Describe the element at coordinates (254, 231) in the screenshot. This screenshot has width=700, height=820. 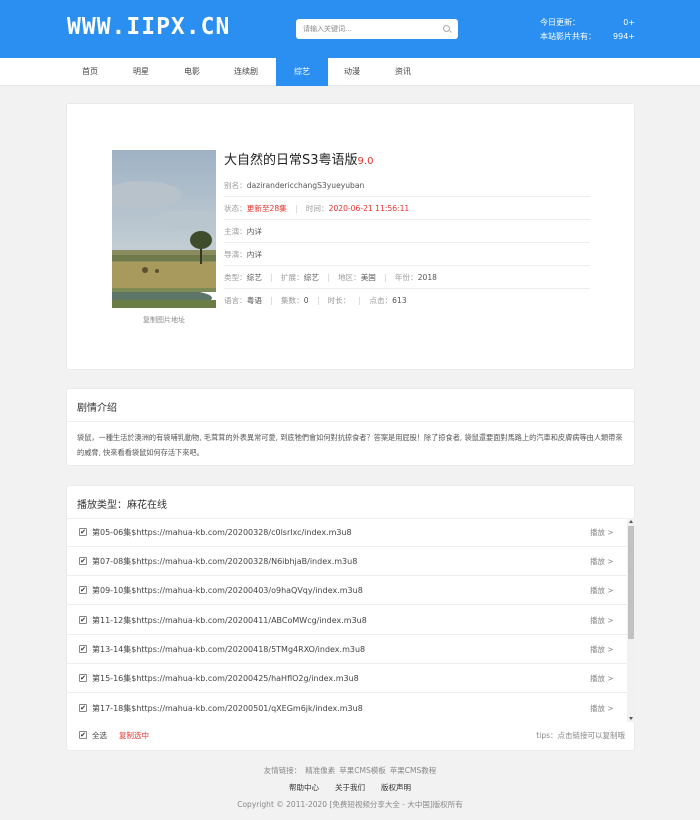
I see `actor-value: 内详` at that location.